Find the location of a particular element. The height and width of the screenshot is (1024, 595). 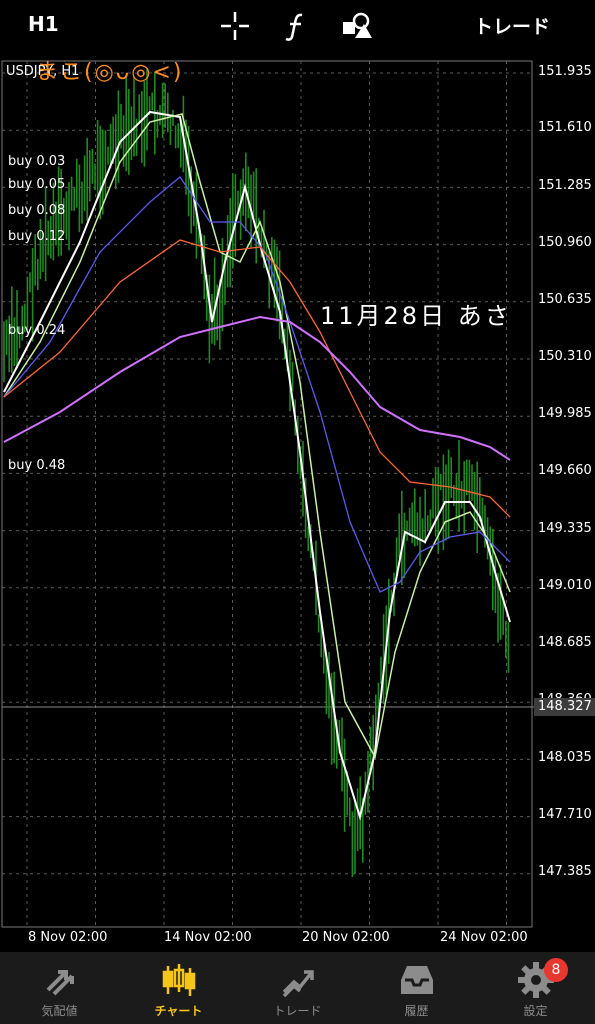

tab-quotes: 気配値 is located at coordinates (59, 988).